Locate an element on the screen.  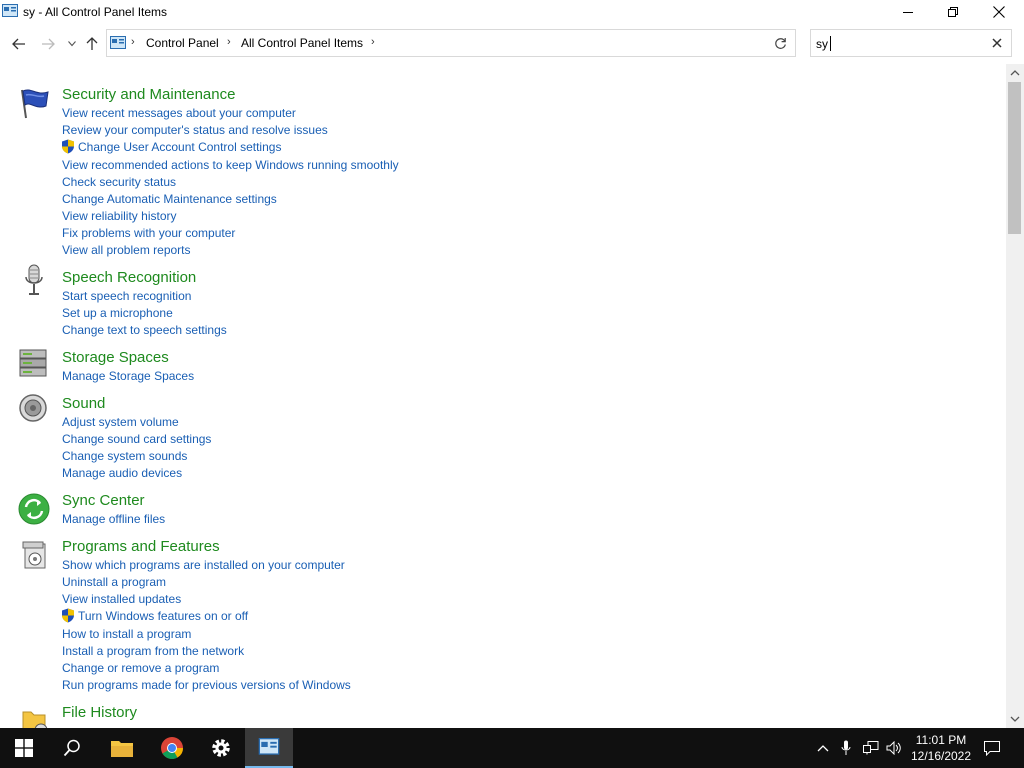
section-title: Programs and Features is located at coordinates (141, 546).